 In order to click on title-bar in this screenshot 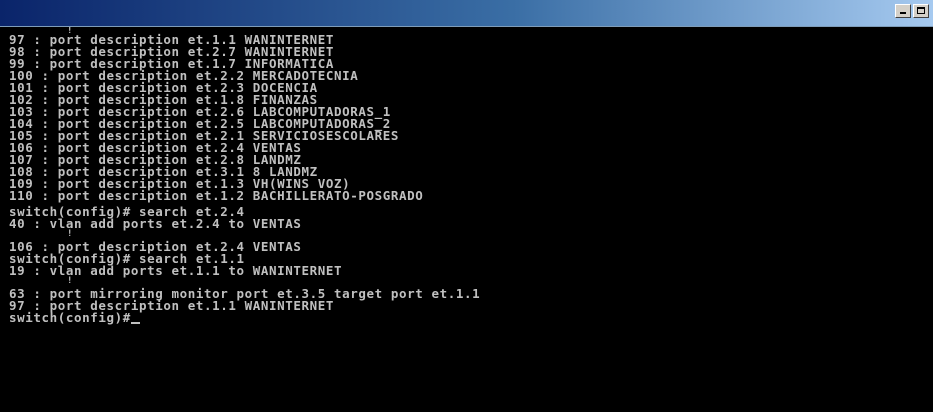, I will do `click(466, 13)`.